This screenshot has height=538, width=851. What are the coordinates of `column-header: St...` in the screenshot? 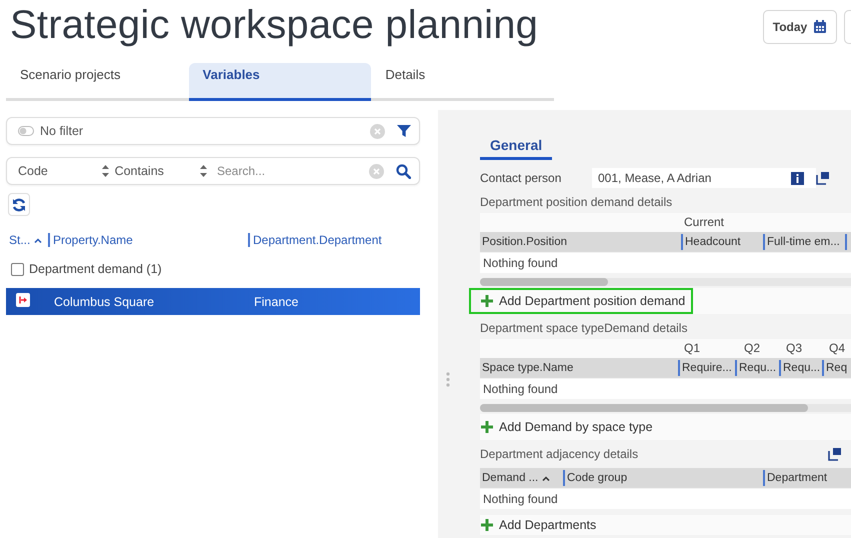 It's located at (27, 240).